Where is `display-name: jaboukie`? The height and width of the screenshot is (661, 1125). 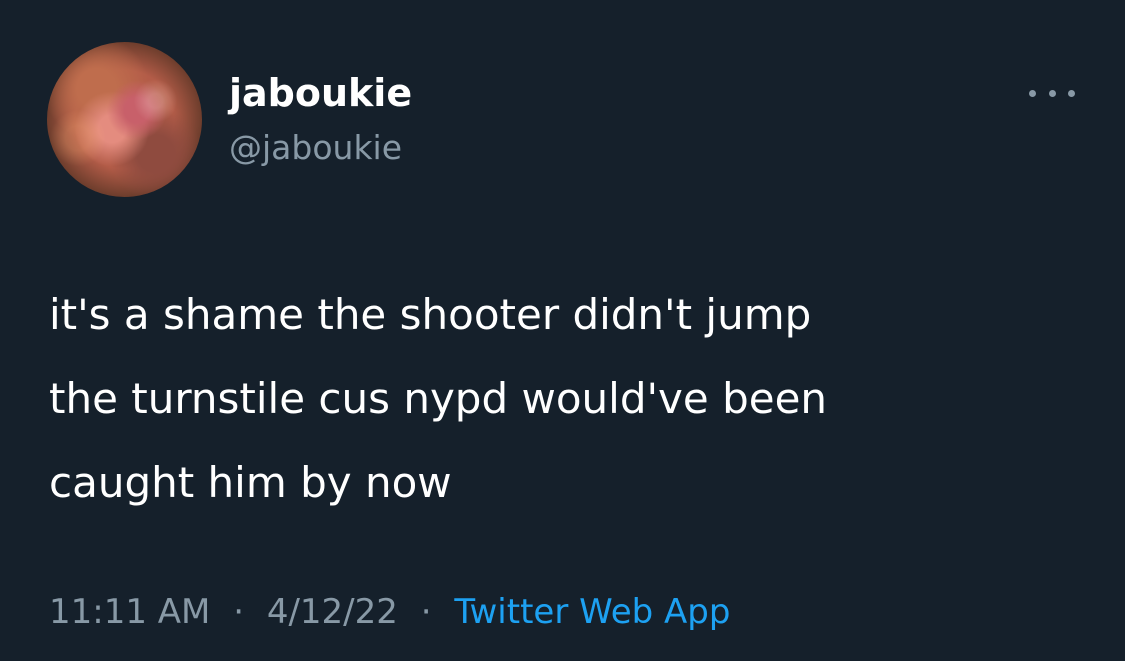
display-name: jaboukie is located at coordinates (320, 93).